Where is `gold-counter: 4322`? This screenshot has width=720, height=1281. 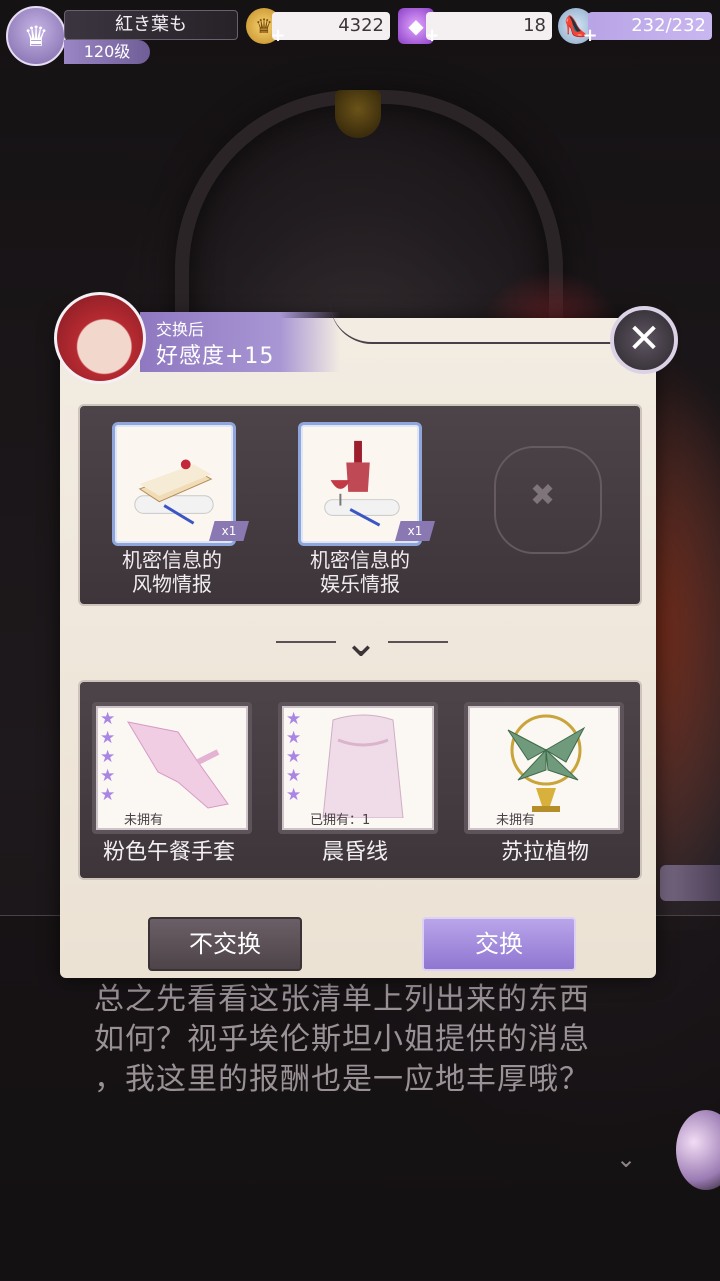 gold-counter: 4322 is located at coordinates (331, 26).